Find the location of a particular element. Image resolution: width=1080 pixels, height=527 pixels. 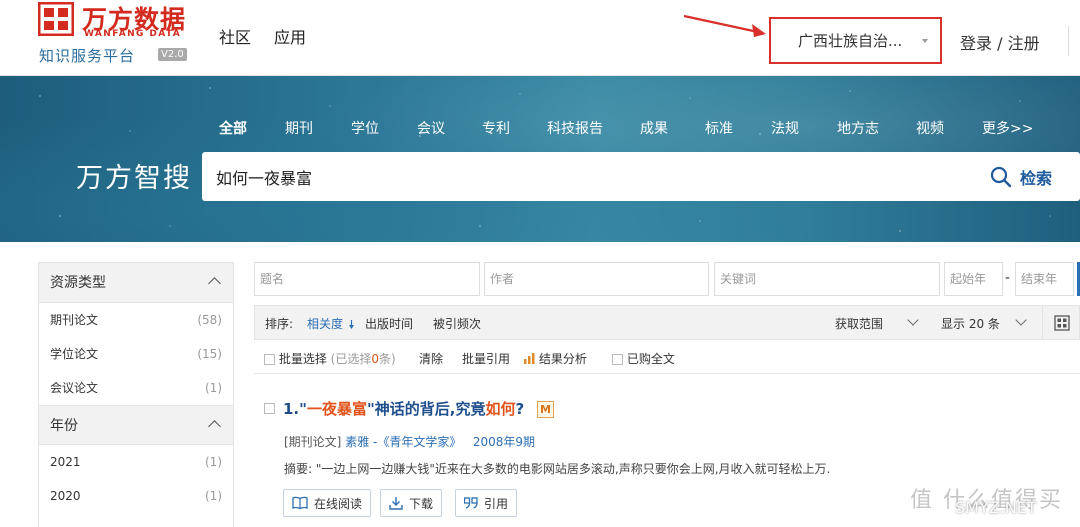

sidebar-item-count: (15) is located at coordinates (209, 354).